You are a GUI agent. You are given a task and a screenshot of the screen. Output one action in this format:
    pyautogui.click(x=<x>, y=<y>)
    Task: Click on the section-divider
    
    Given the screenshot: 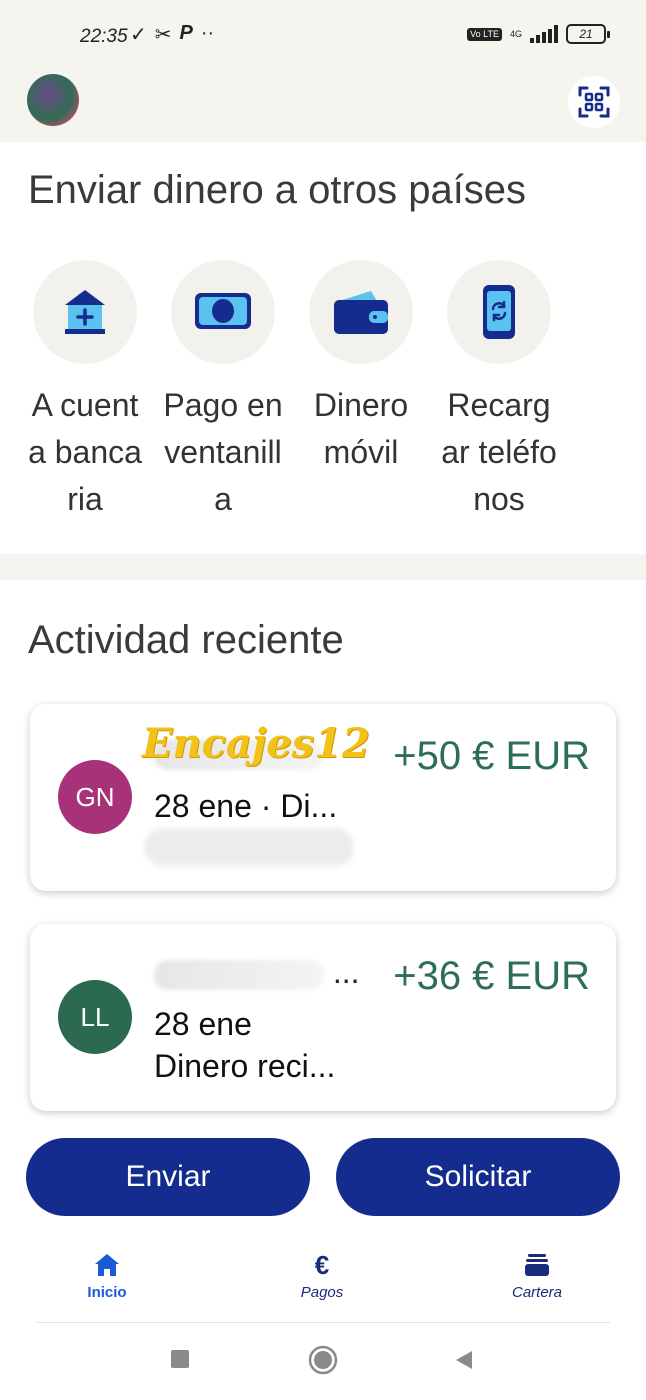 What is the action you would take?
    pyautogui.click(x=323, y=567)
    